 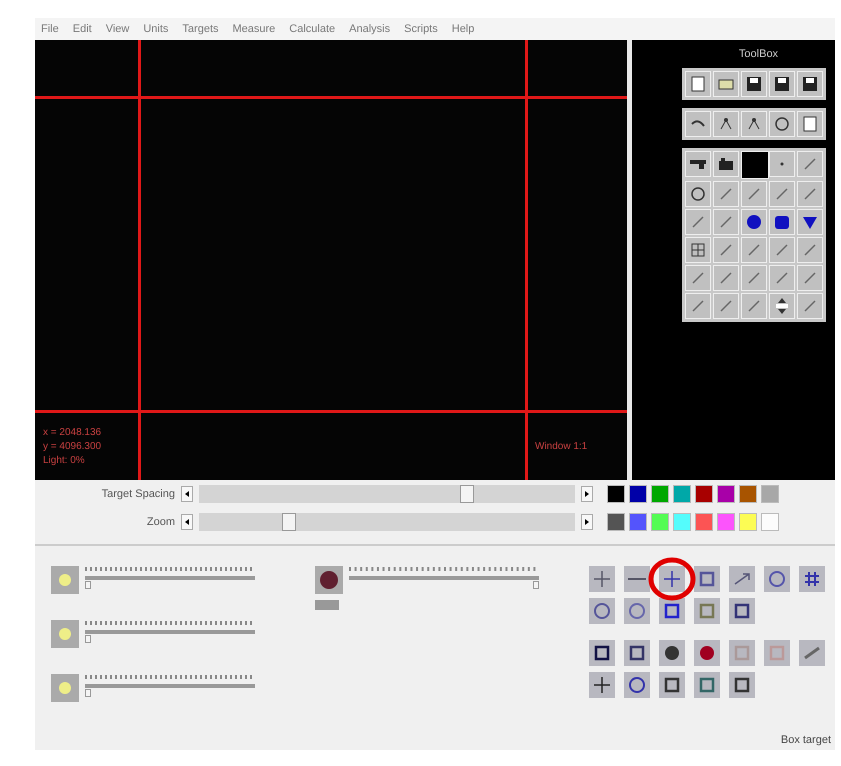 I want to click on menu-item: Scripts, so click(x=421, y=29).